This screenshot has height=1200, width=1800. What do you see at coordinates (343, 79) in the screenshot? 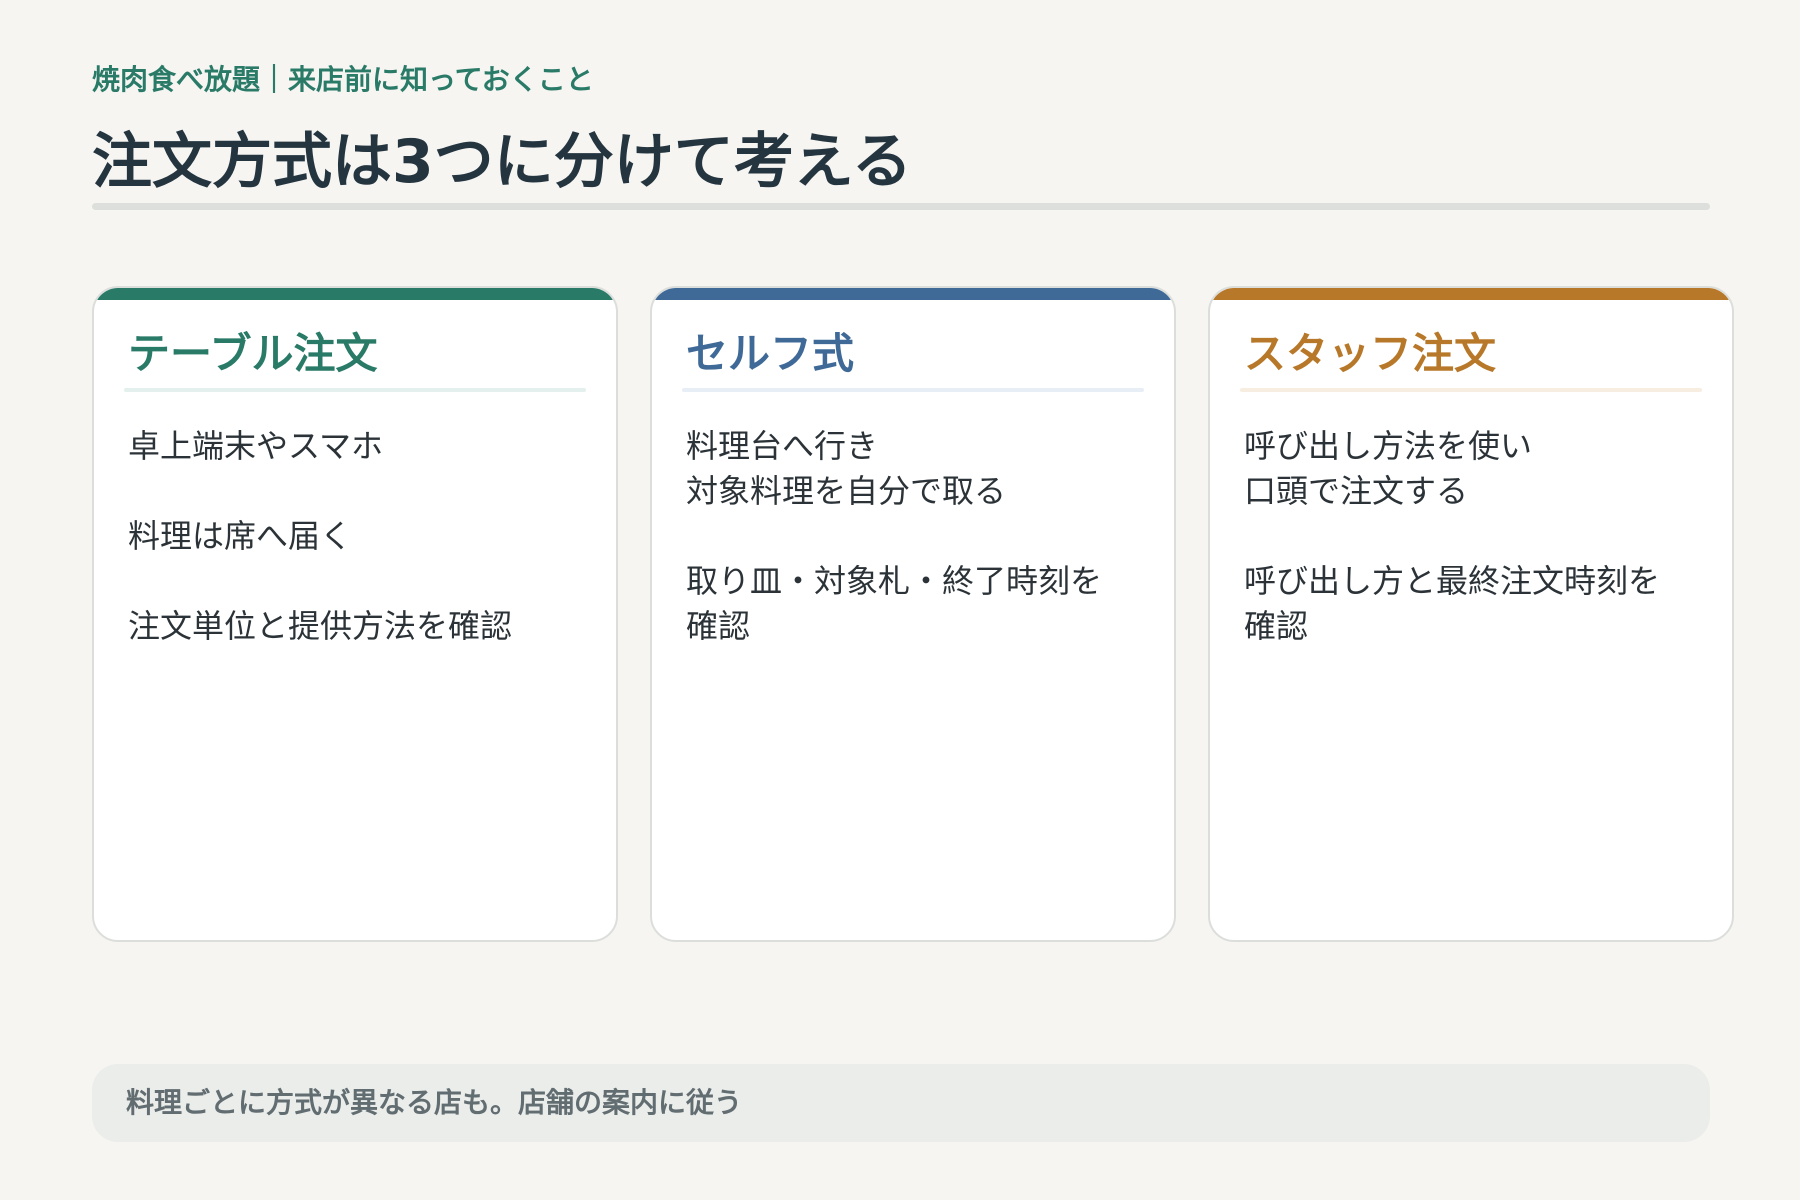
I see `page-eyebrow: 焼肉食べ放題｜来店前に知っておくこと` at bounding box center [343, 79].